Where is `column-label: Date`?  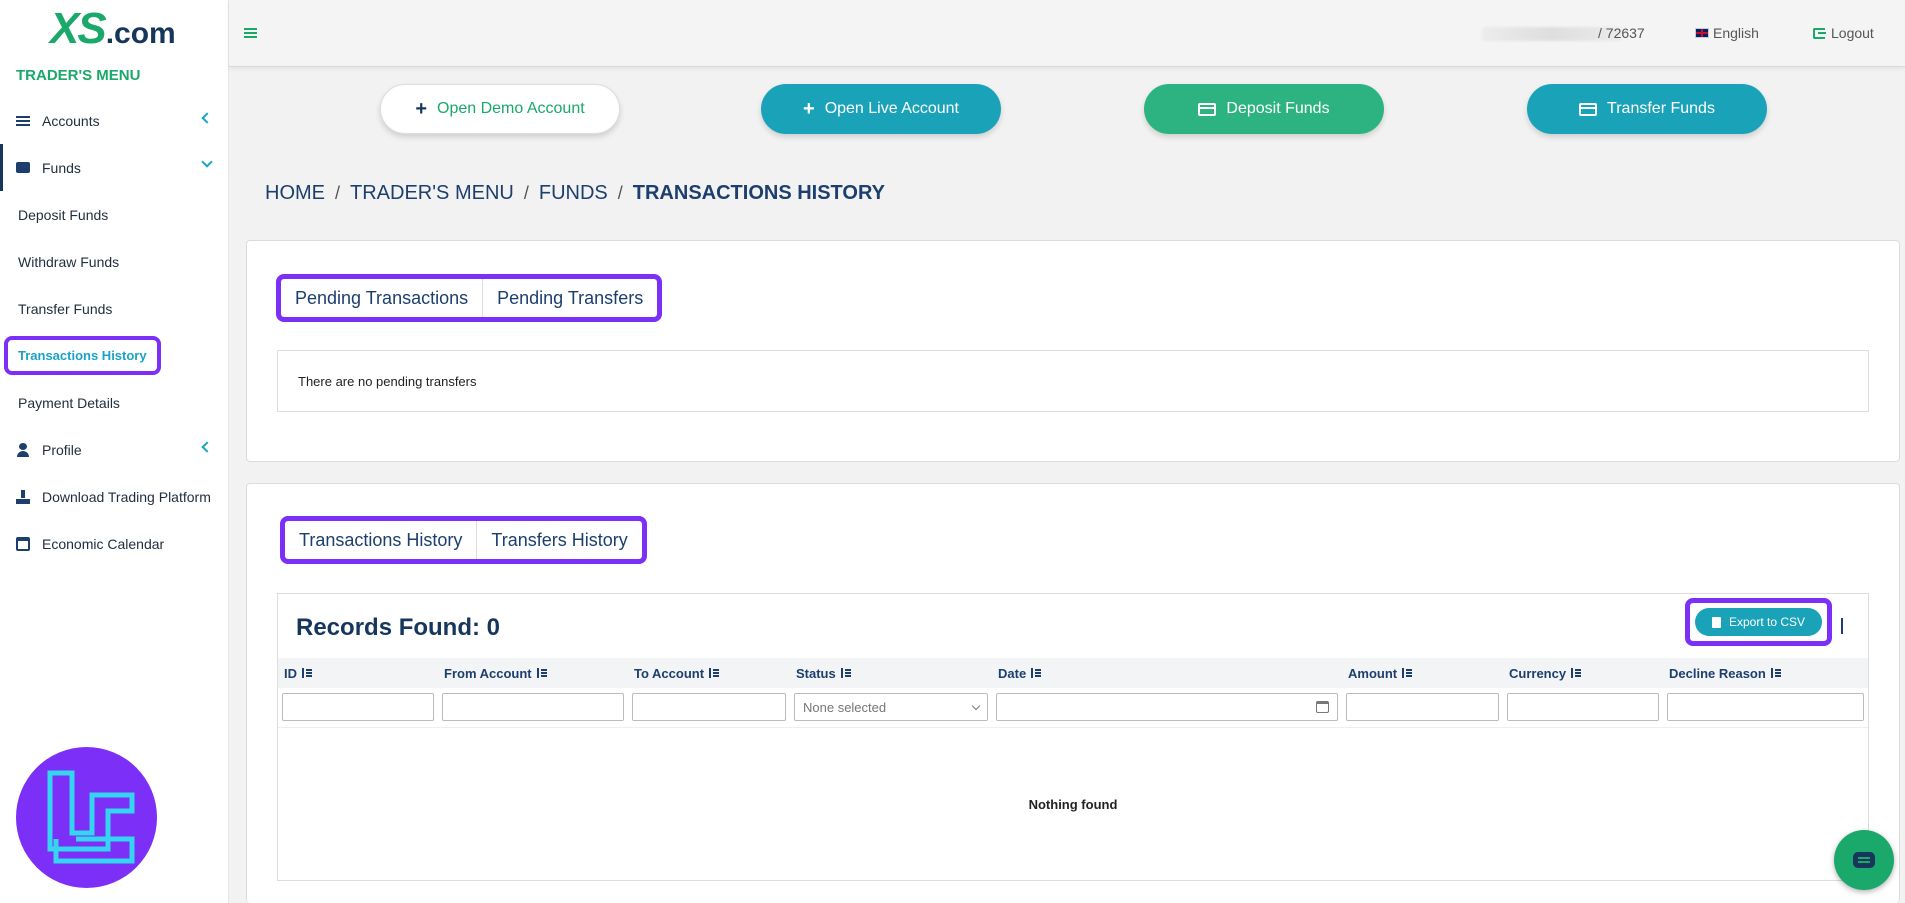 column-label: Date is located at coordinates (1012, 673).